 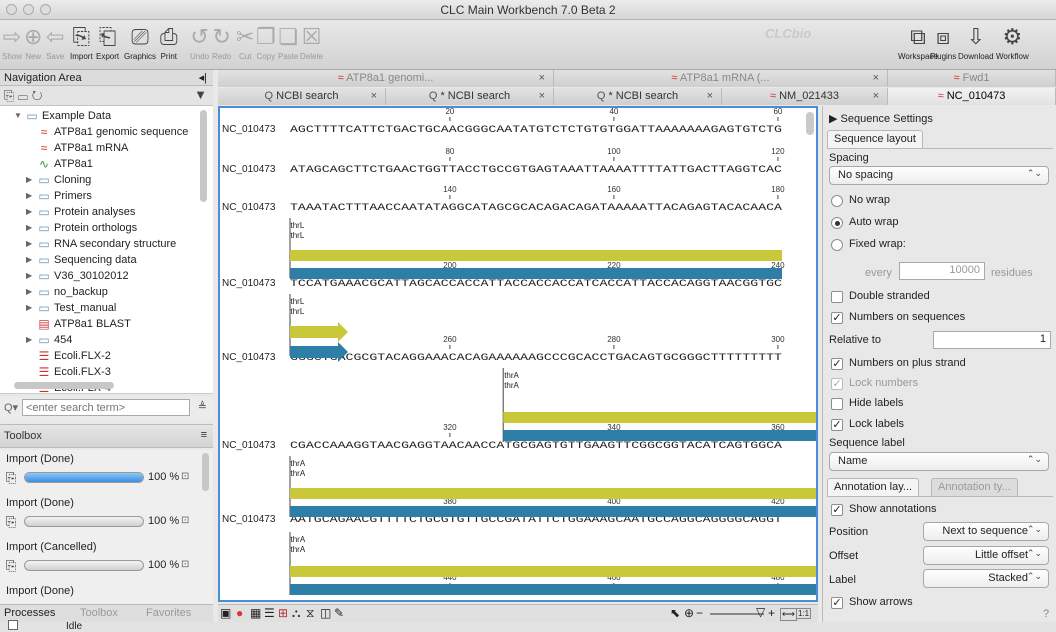 What do you see at coordinates (1012, 41) in the screenshot?
I see `workflow-button: ⚙ Workflow` at bounding box center [1012, 41].